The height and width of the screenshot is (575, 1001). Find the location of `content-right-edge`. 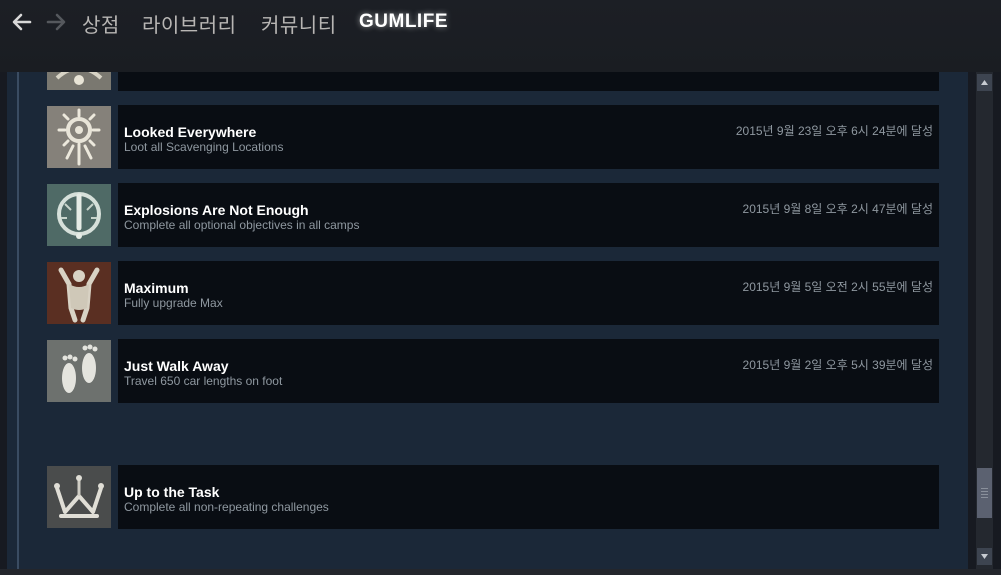

content-right-edge is located at coordinates (972, 320).